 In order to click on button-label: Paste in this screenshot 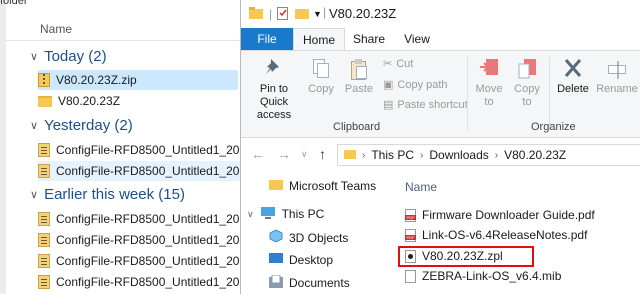, I will do `click(359, 89)`.